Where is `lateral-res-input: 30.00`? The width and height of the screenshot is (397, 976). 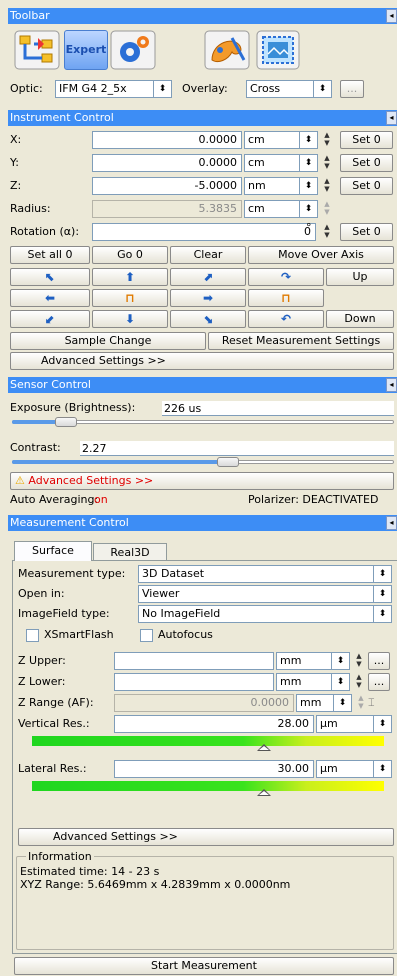 lateral-res-input: 30.00 is located at coordinates (214, 769).